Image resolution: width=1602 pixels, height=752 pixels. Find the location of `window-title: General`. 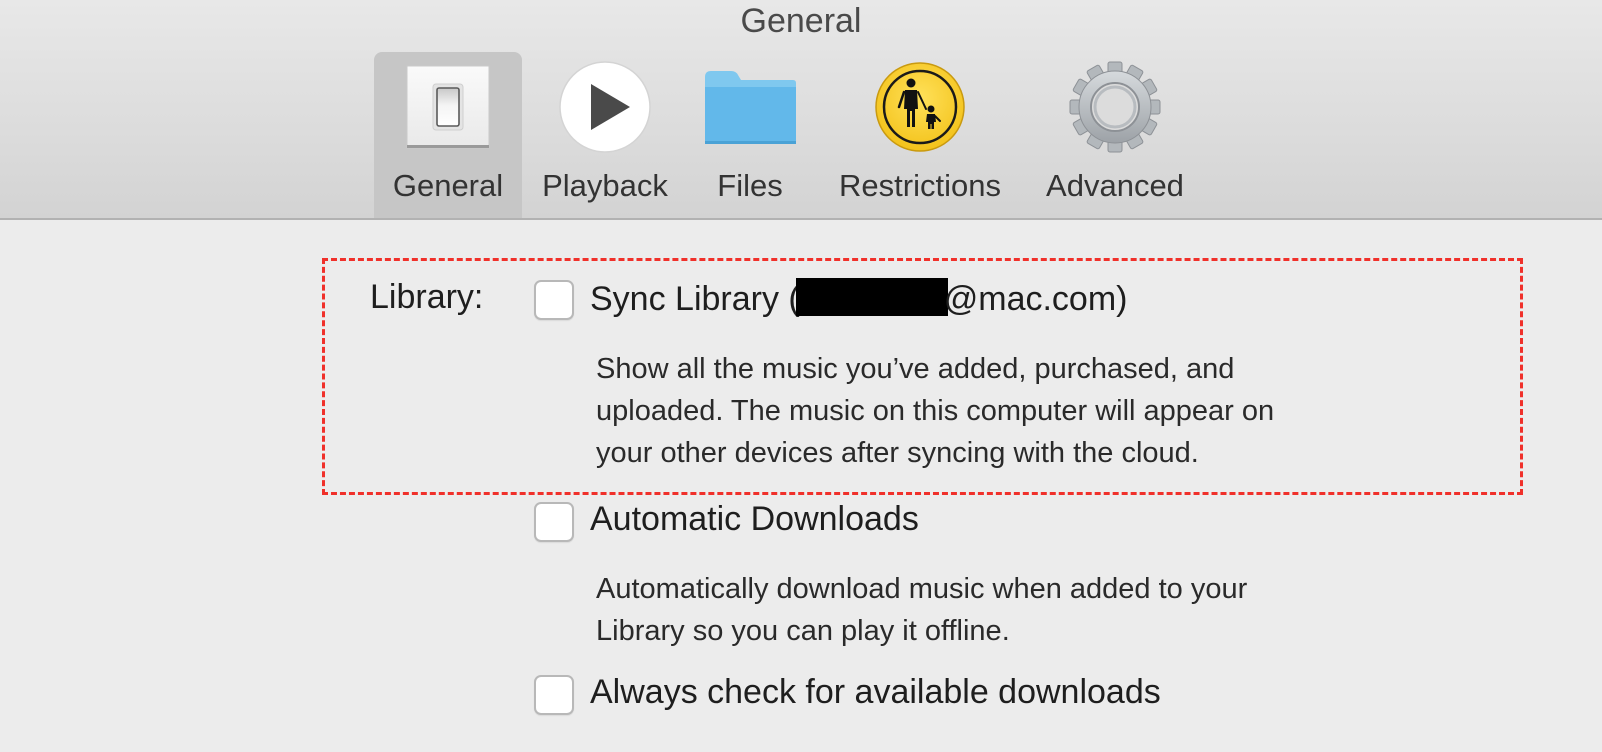

window-title: General is located at coordinates (801, 21).